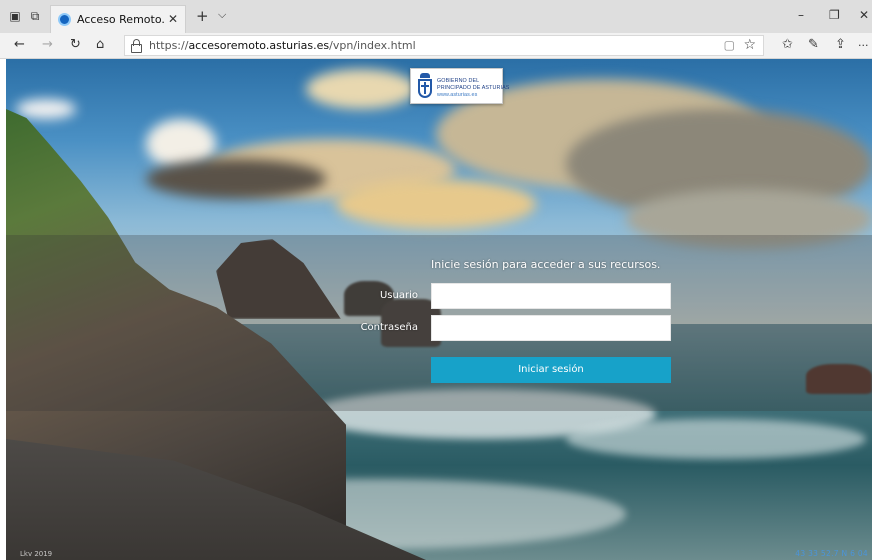  What do you see at coordinates (47, 45) in the screenshot?
I see `forward-button: →` at bounding box center [47, 45].